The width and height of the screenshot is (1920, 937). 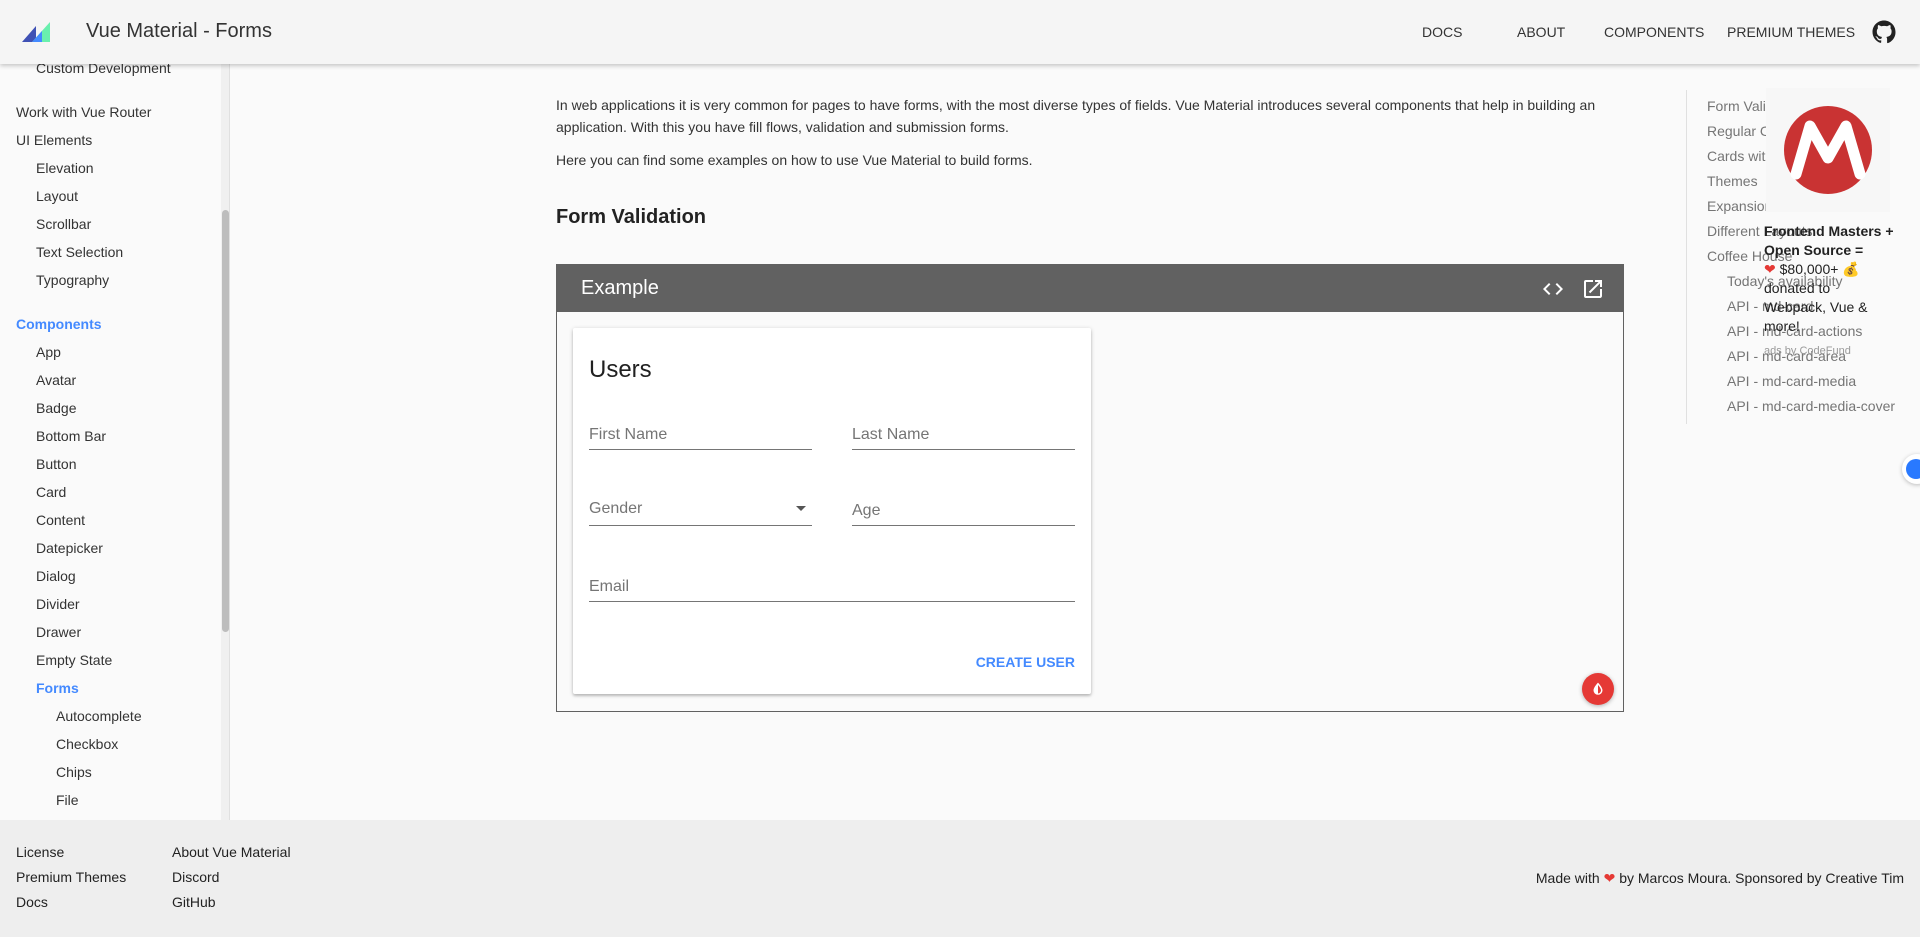 What do you see at coordinates (700, 509) in the screenshot?
I see `gender-select: Gender` at bounding box center [700, 509].